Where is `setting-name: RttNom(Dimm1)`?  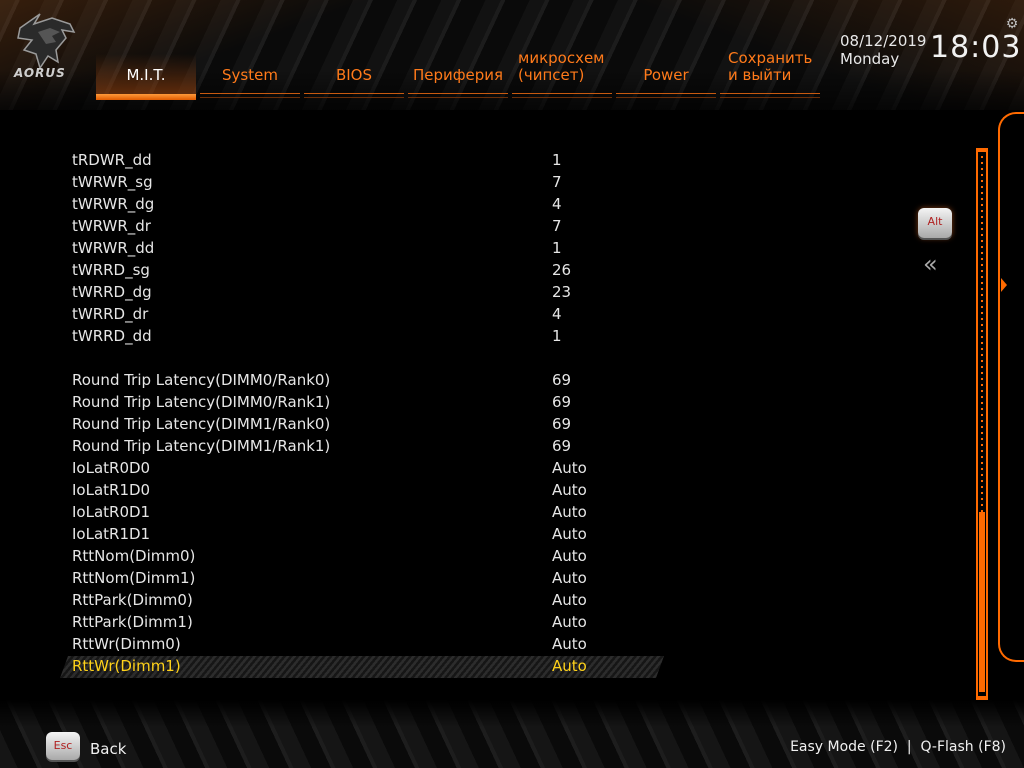 setting-name: RttNom(Dimm1) is located at coordinates (134, 578).